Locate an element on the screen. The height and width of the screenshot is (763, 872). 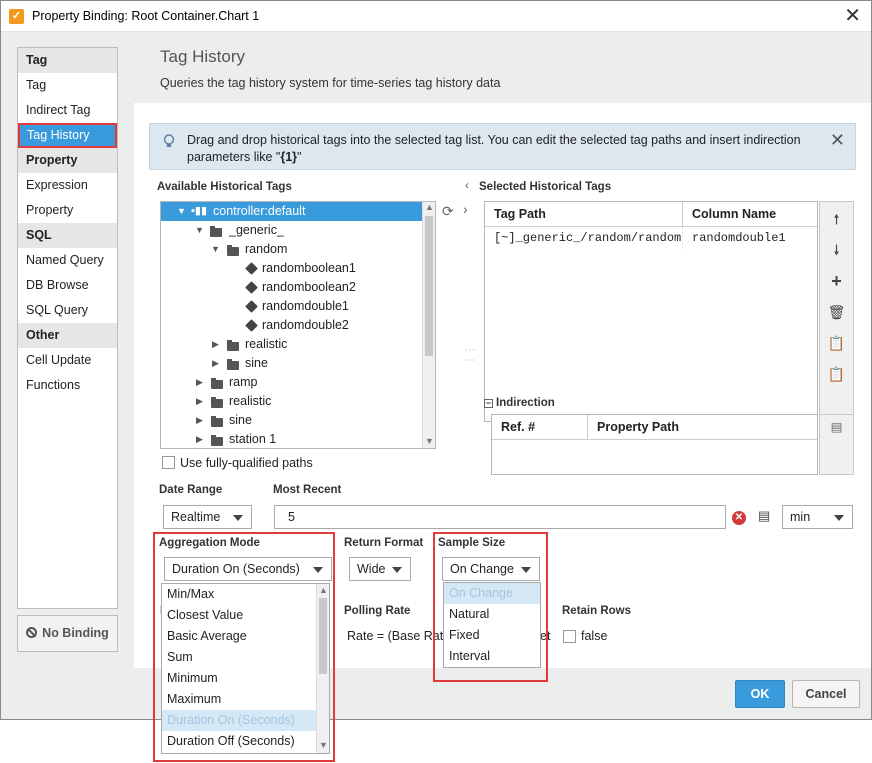
category-property: Property is located at coordinates (67, 160).